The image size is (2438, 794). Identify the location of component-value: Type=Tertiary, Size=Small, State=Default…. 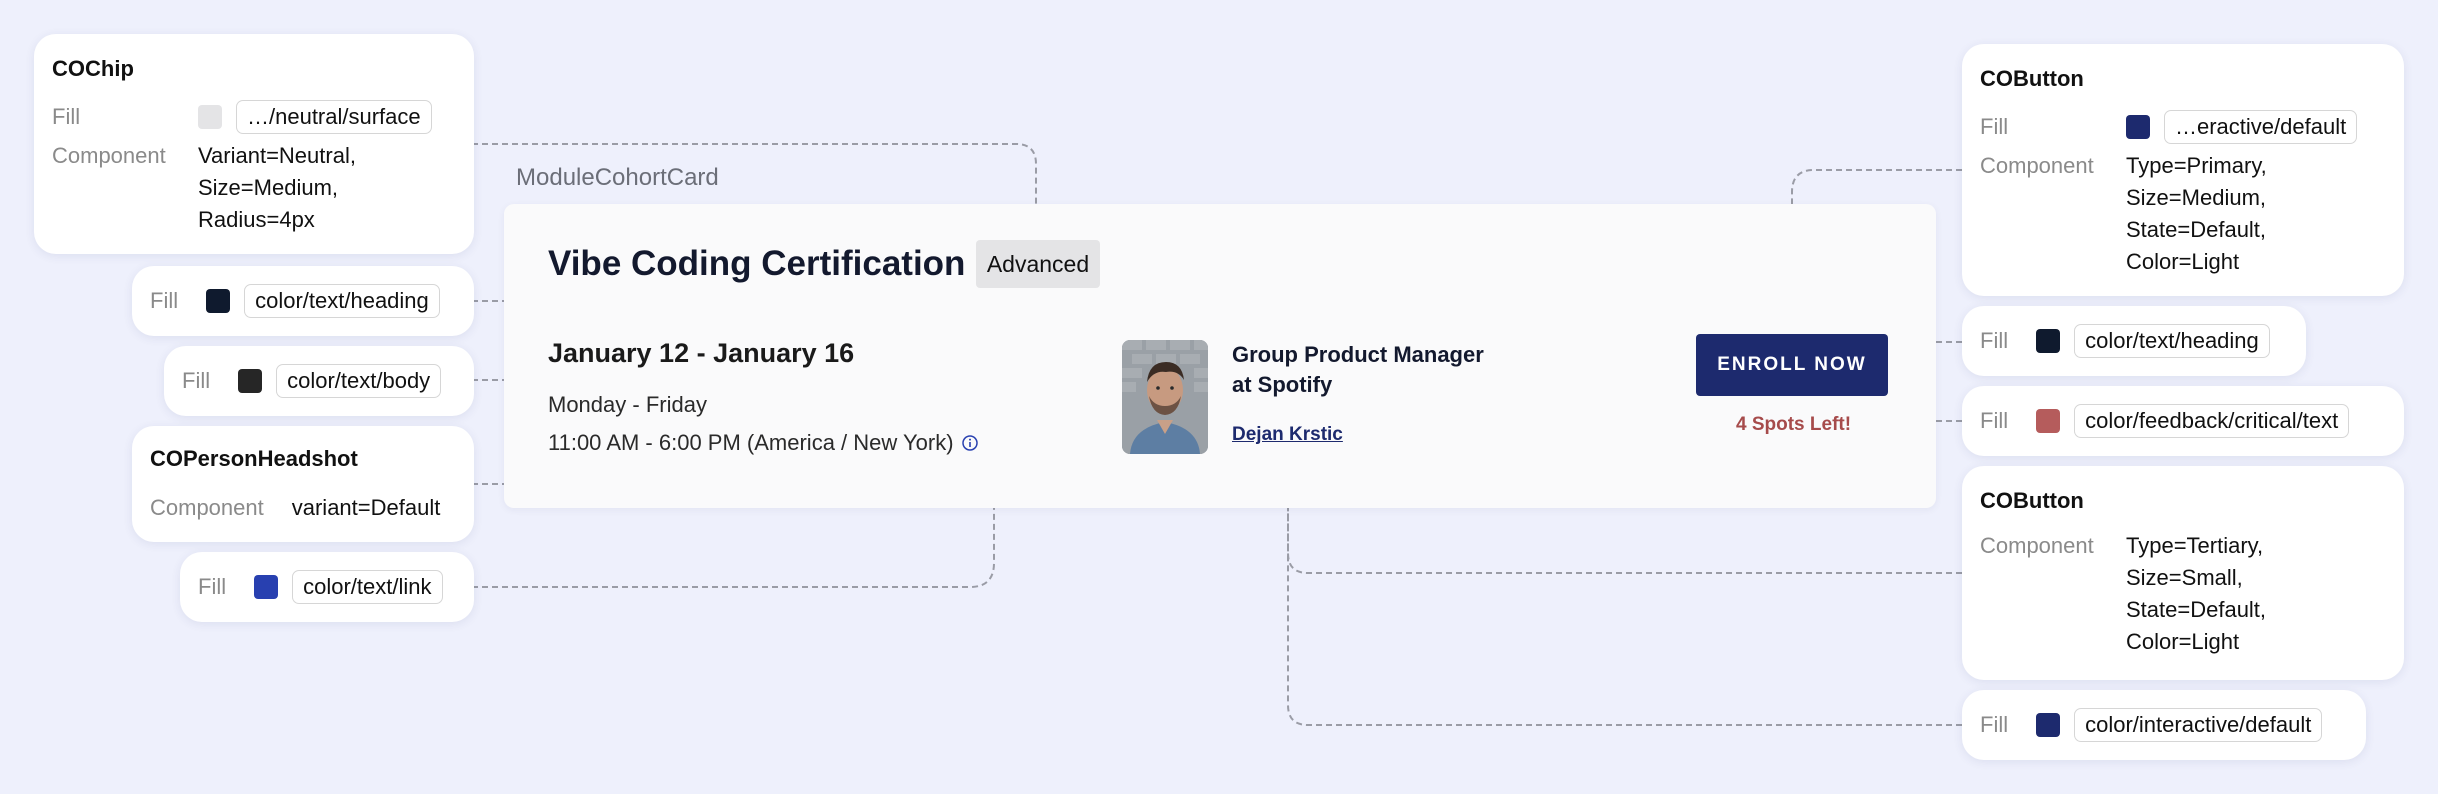
(2196, 593).